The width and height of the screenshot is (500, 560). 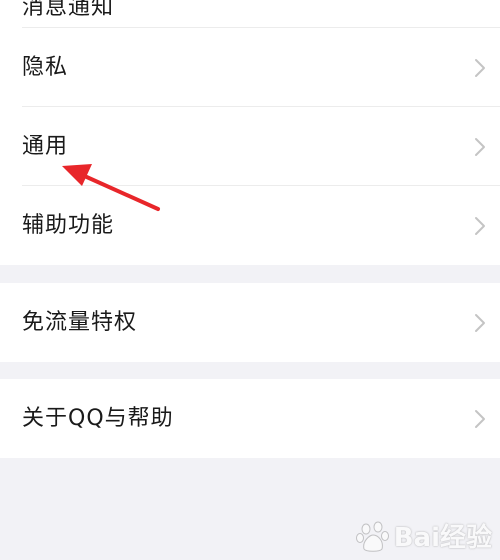 I want to click on settings-group-about: 关于QQ与帮助, so click(x=250, y=418).